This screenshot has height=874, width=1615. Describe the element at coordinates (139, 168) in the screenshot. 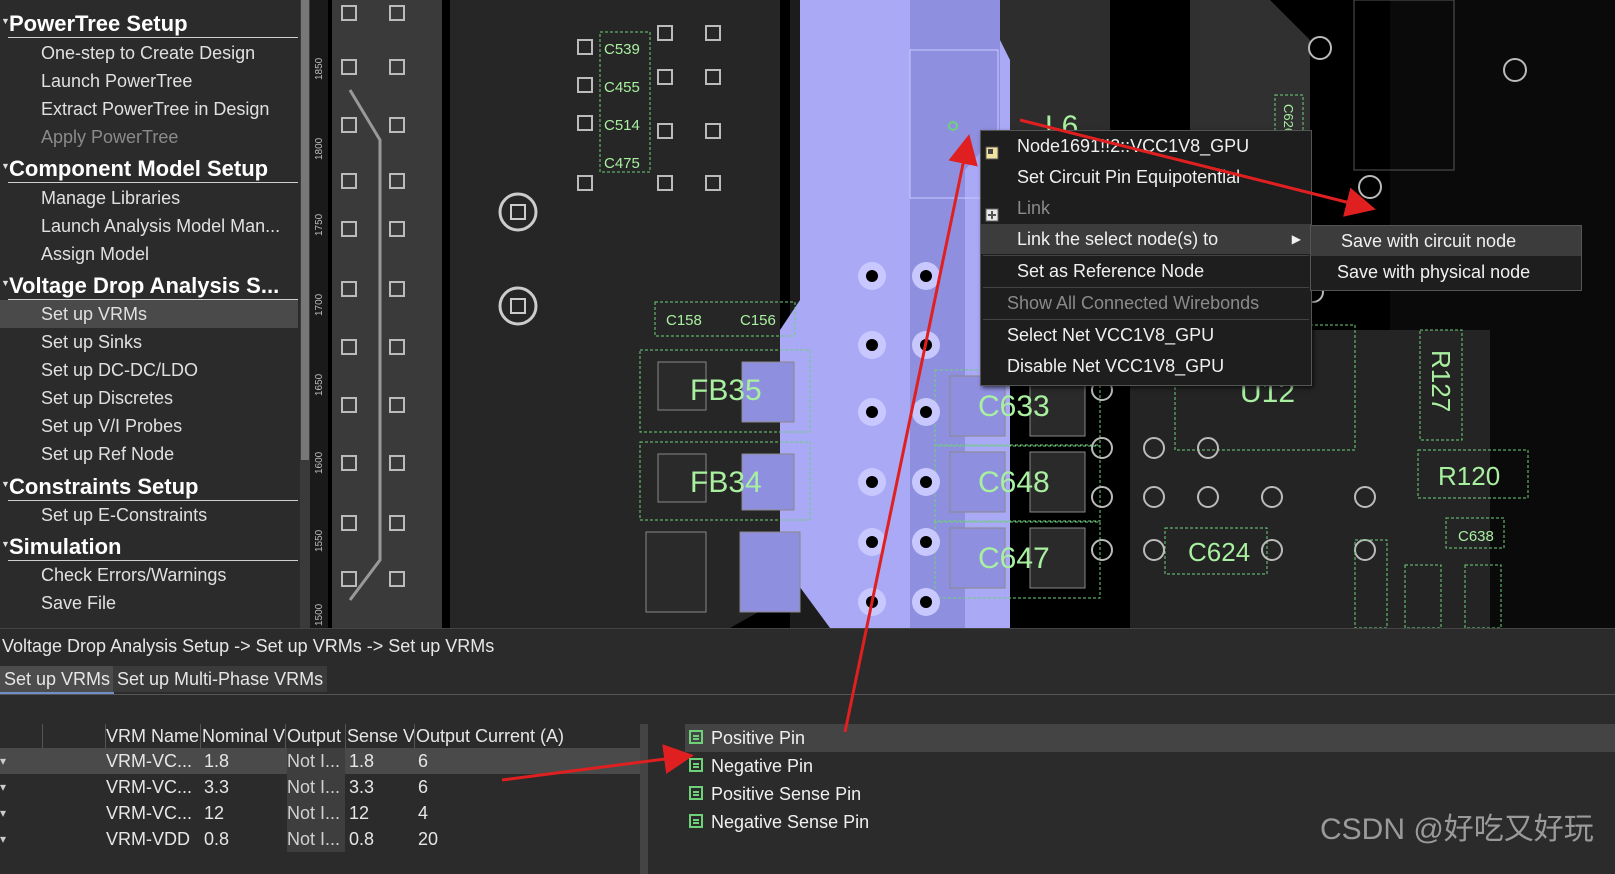

I see `section-title: Component Model Setup` at that location.